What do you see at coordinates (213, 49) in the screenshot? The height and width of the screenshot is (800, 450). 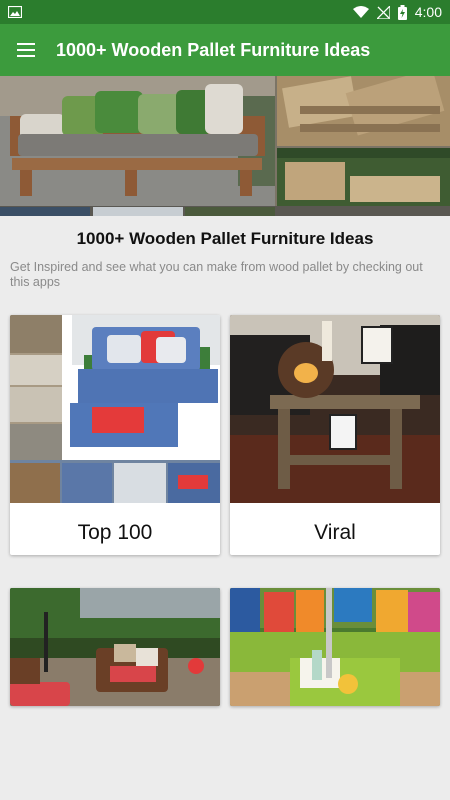 I see `app-title: 1000+ Wooden Pallet Furniture Ideas` at bounding box center [213, 49].